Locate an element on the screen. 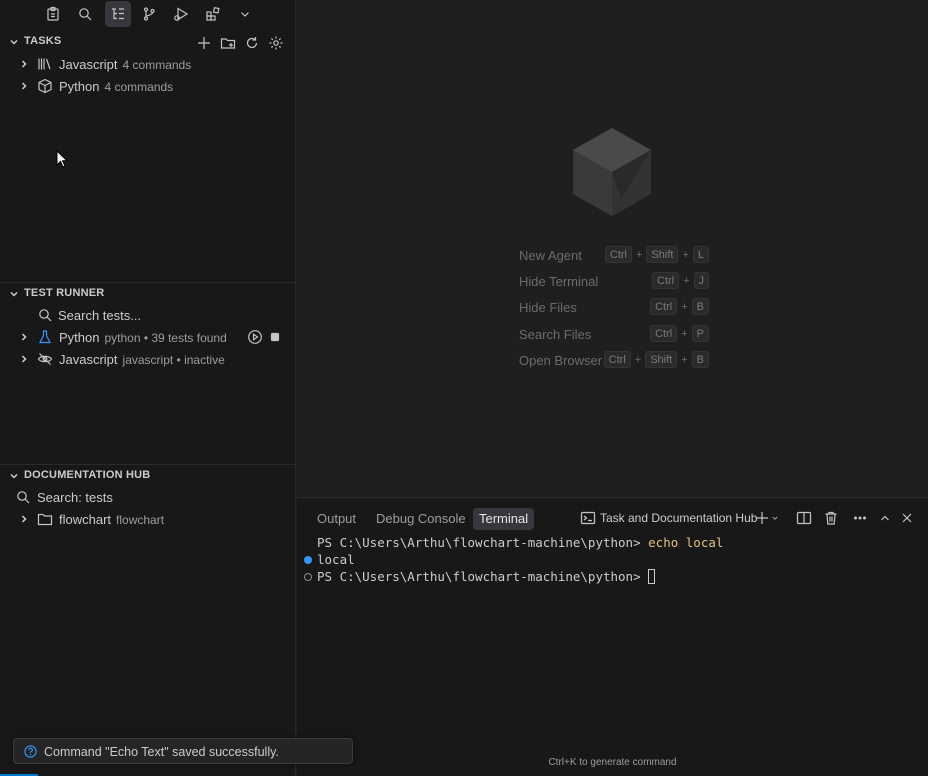  generate-command-hint: Ctrl+K to generate command is located at coordinates (612, 762).